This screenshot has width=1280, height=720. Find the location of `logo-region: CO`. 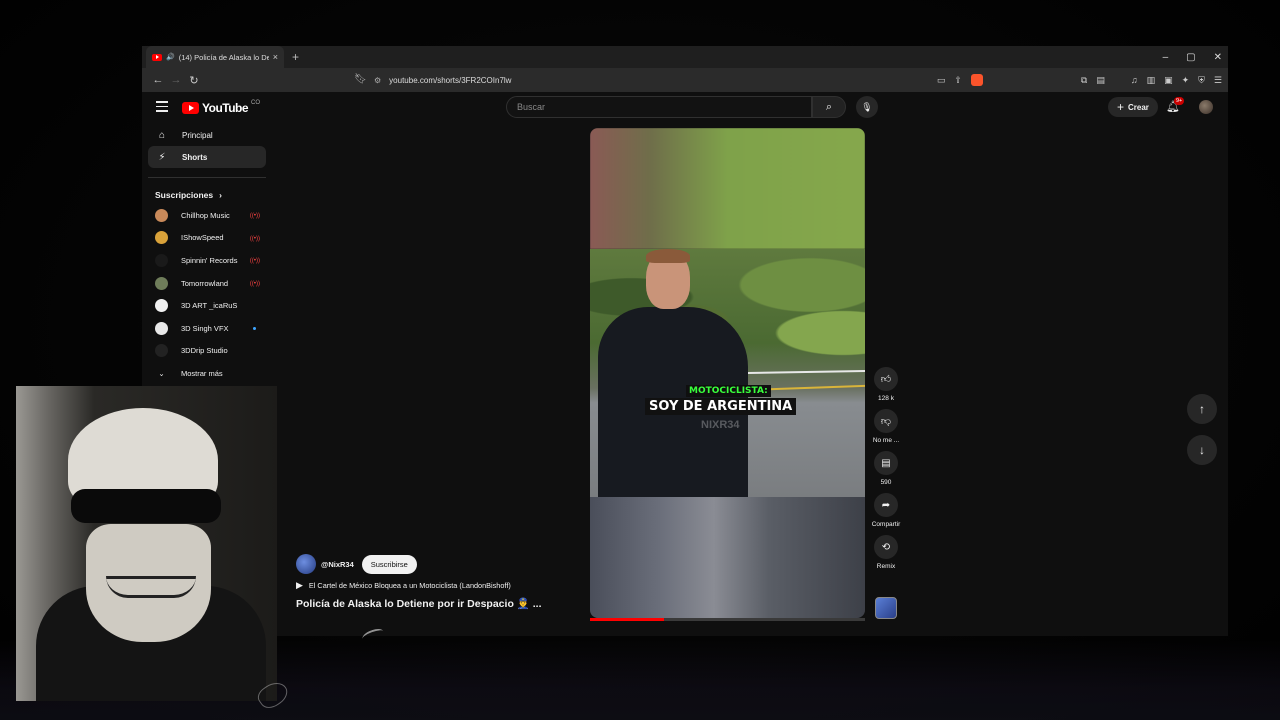

logo-region: CO is located at coordinates (256, 103).